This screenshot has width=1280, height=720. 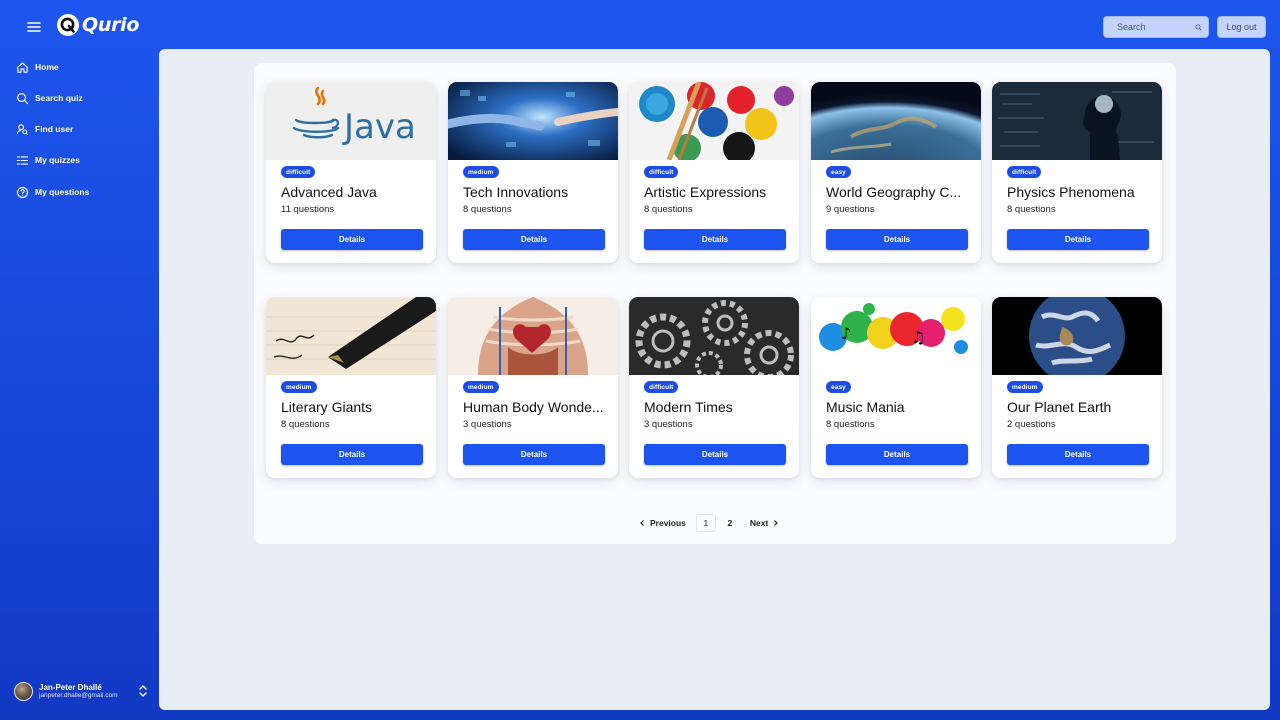 I want to click on chevron-right-icon, so click(x=776, y=523).